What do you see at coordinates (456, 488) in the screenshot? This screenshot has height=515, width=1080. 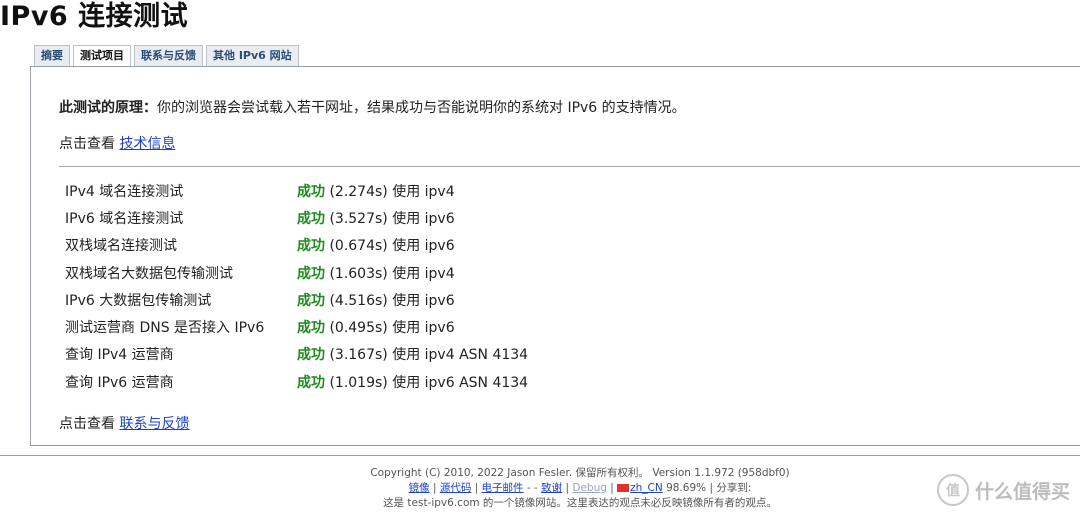 I see `source-link: 源代码` at bounding box center [456, 488].